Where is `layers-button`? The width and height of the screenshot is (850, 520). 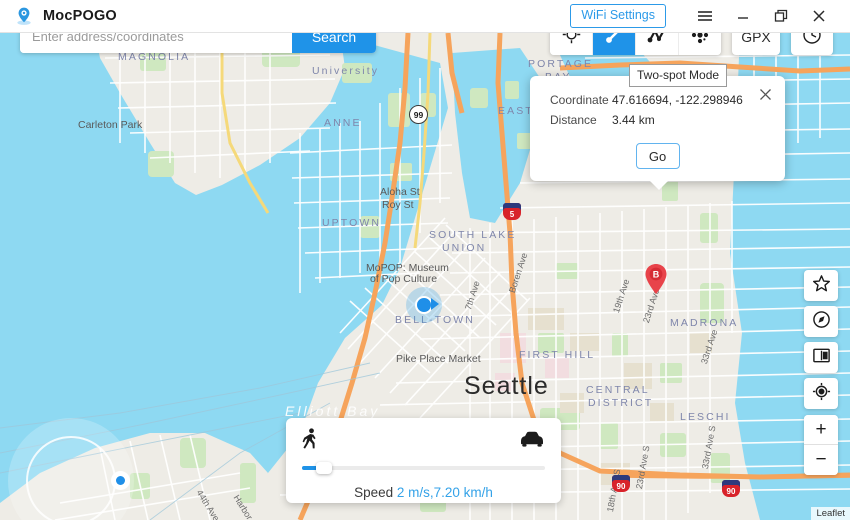
layers-button is located at coordinates (821, 357).